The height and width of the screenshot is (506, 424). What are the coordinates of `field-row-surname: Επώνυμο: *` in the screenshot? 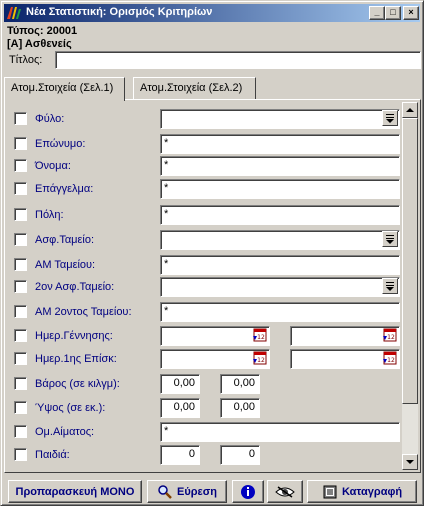 It's located at (202, 144).